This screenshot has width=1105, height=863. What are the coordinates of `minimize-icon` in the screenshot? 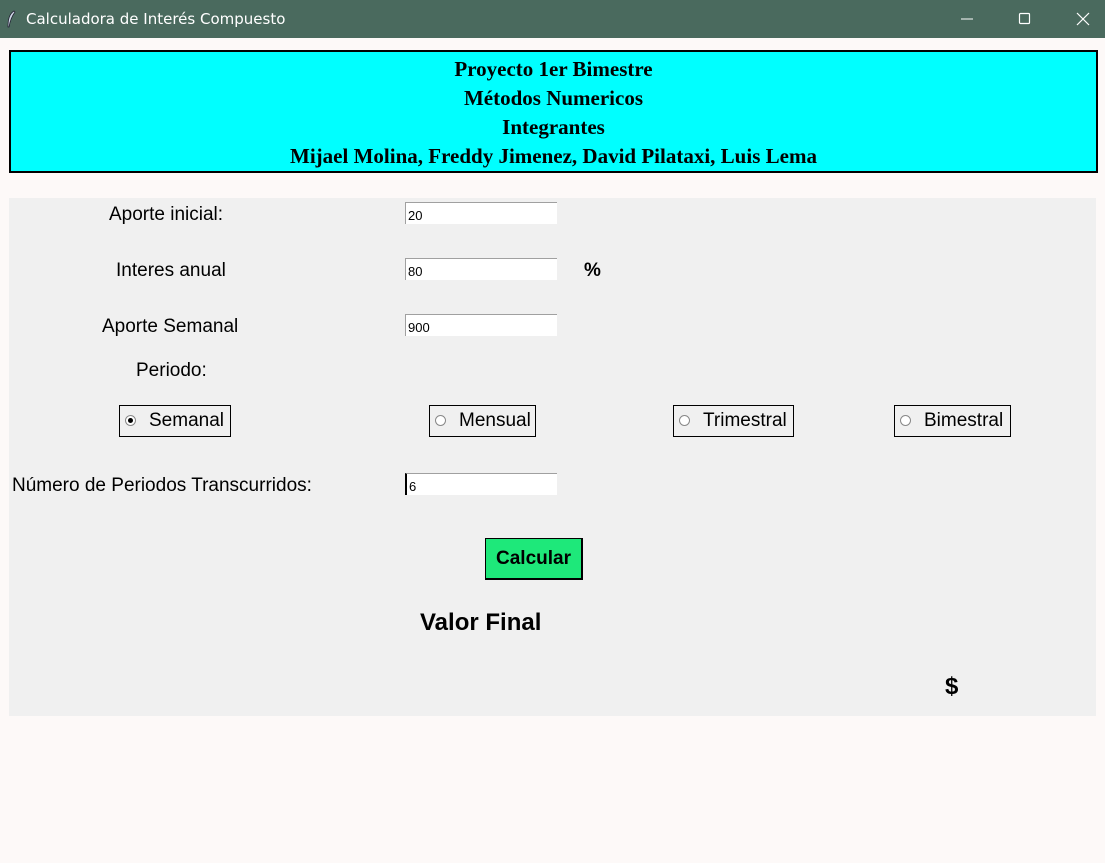 It's located at (967, 19).